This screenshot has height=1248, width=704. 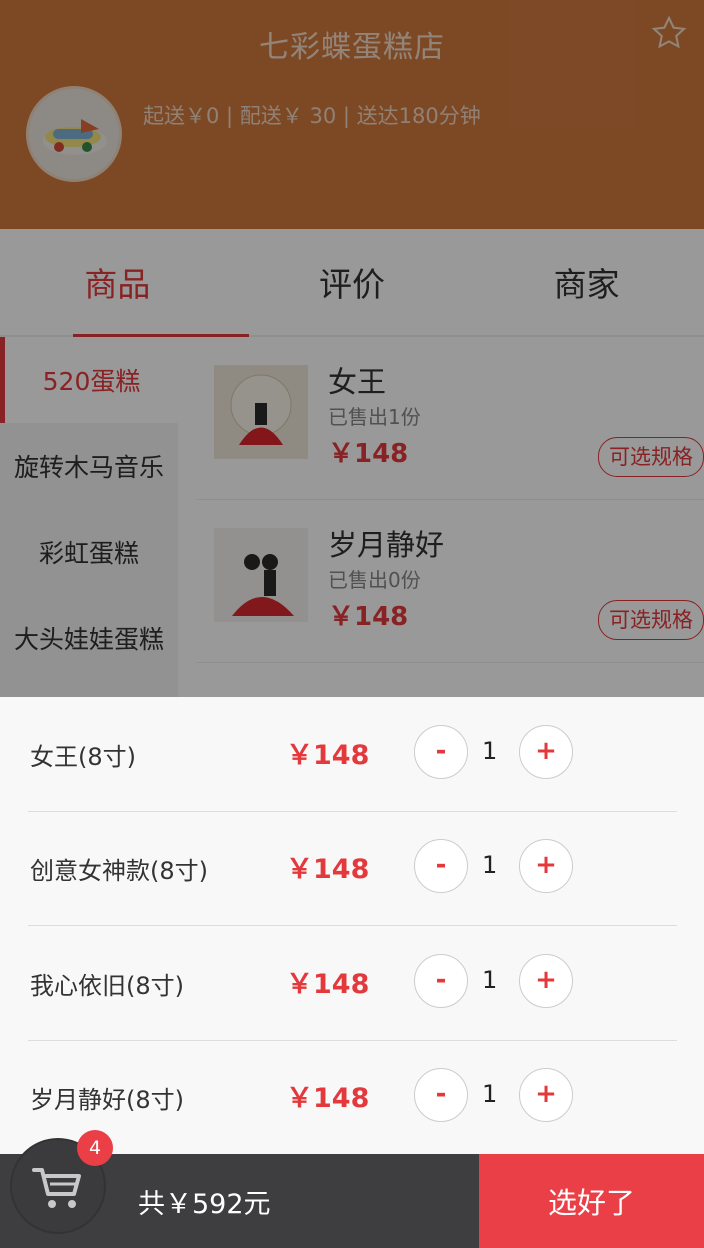 I want to click on cart-item: 我心依旧(8寸) ￥148 - 1 +, so click(x=352, y=983).